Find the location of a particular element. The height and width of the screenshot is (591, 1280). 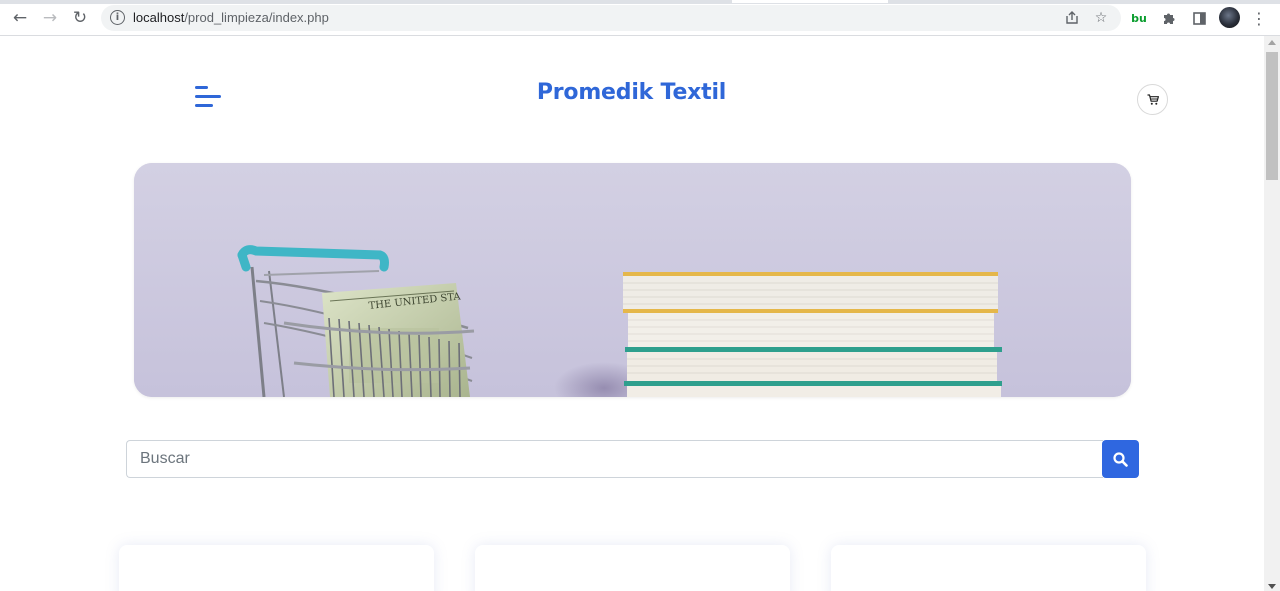

brand-title: Promedik Textil is located at coordinates (631, 92).